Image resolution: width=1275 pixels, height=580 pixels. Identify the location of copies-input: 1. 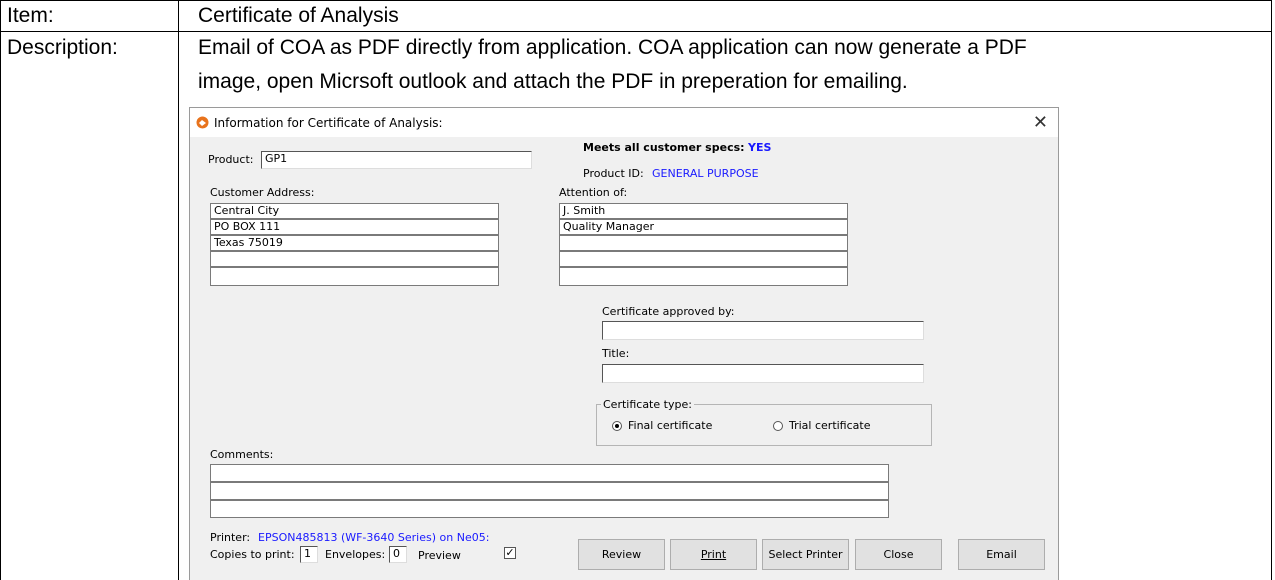
(309, 554).